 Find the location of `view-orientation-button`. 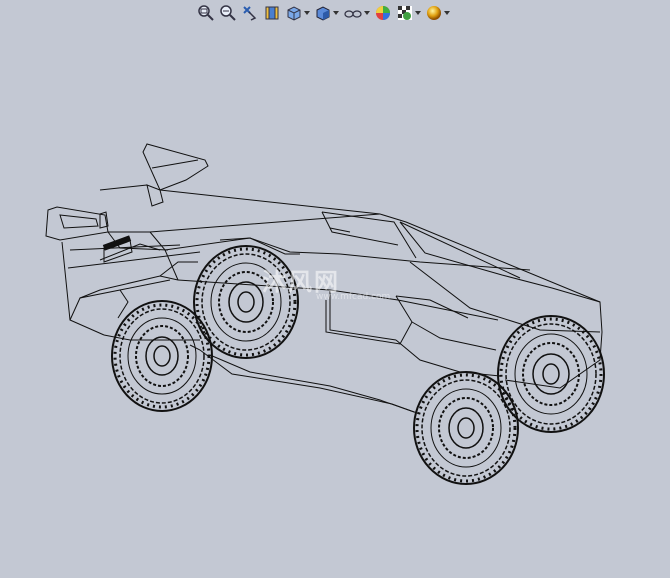

view-orientation-button is located at coordinates (297, 13).